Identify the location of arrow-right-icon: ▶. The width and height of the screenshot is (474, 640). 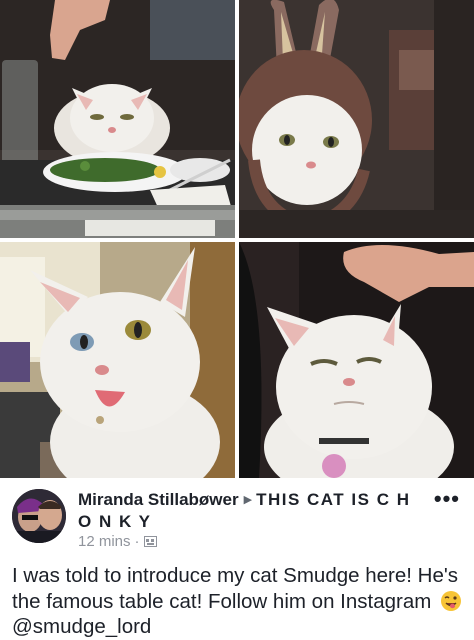
(248, 500).